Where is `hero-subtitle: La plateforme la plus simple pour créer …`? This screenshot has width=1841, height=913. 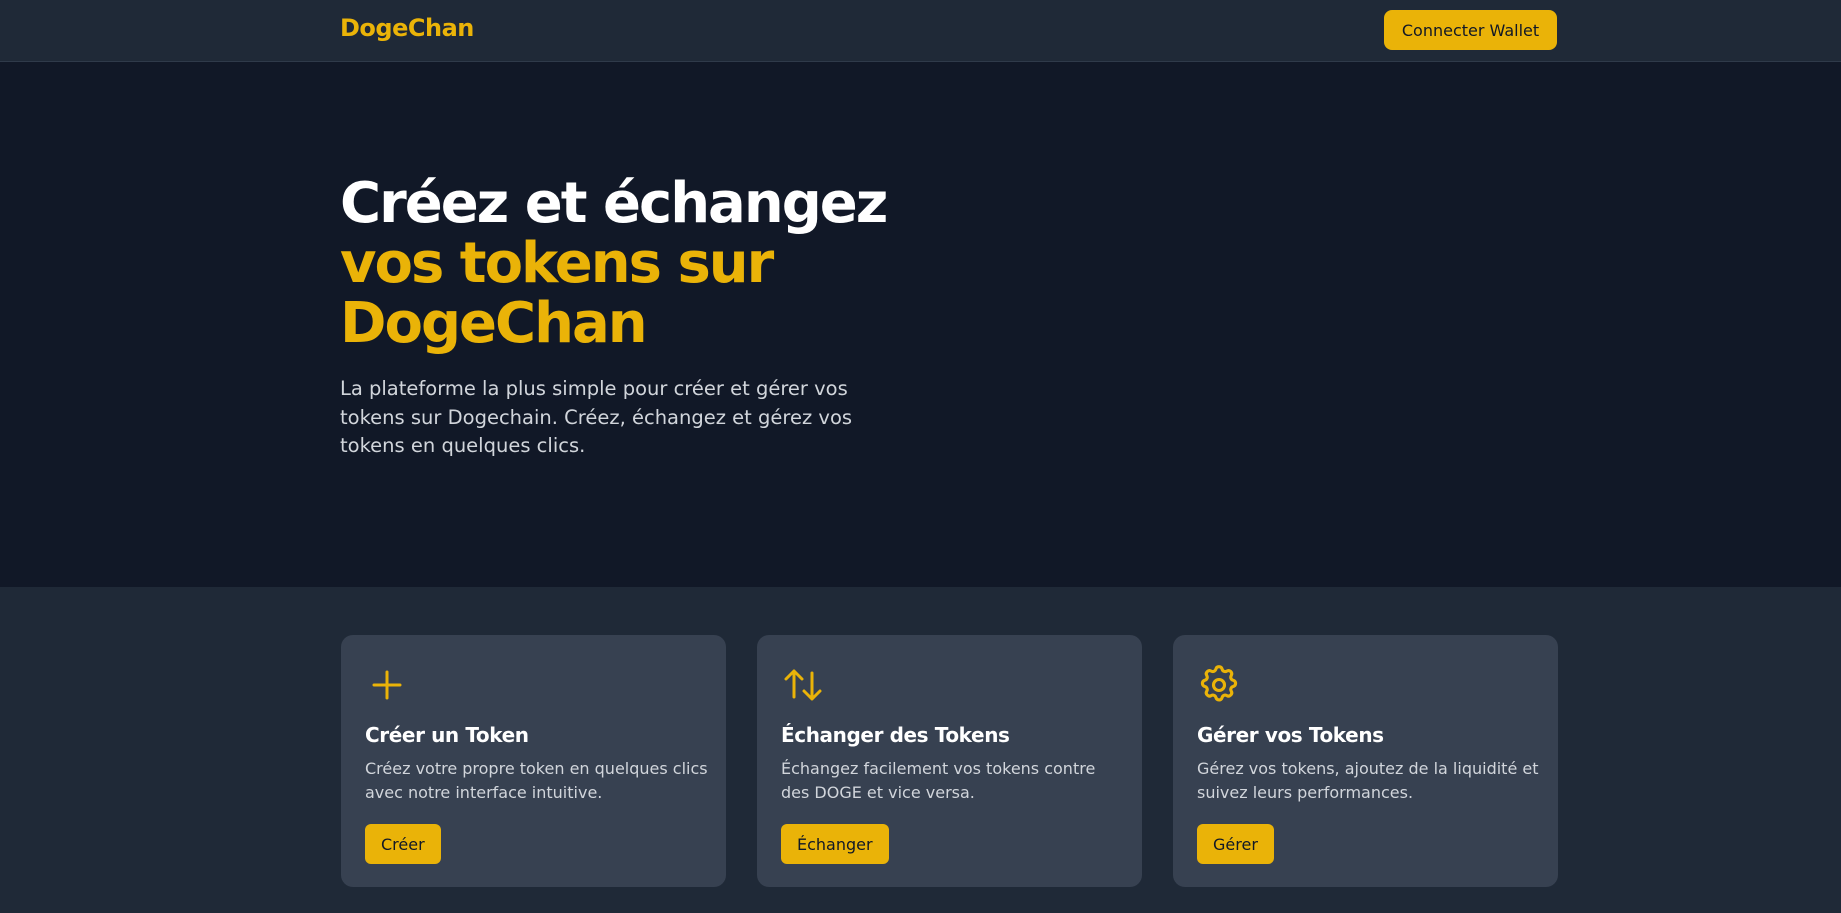 hero-subtitle: La plateforme la plus simple pour créer … is located at coordinates (596, 417).